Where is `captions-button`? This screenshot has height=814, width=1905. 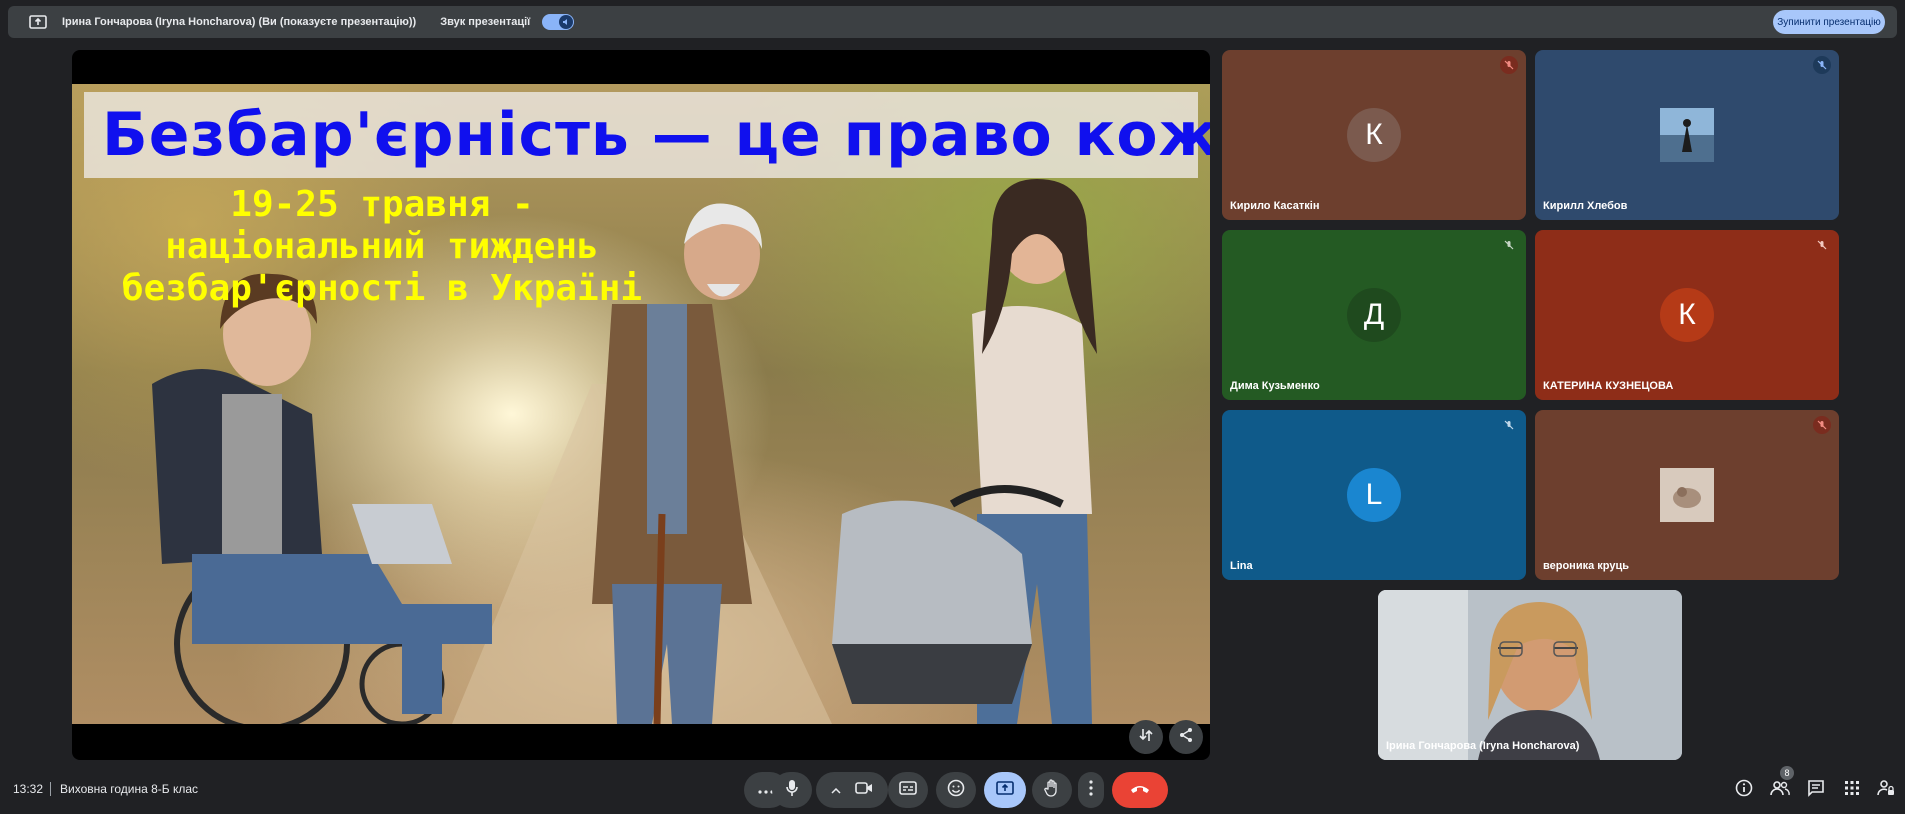 captions-button is located at coordinates (908, 790).